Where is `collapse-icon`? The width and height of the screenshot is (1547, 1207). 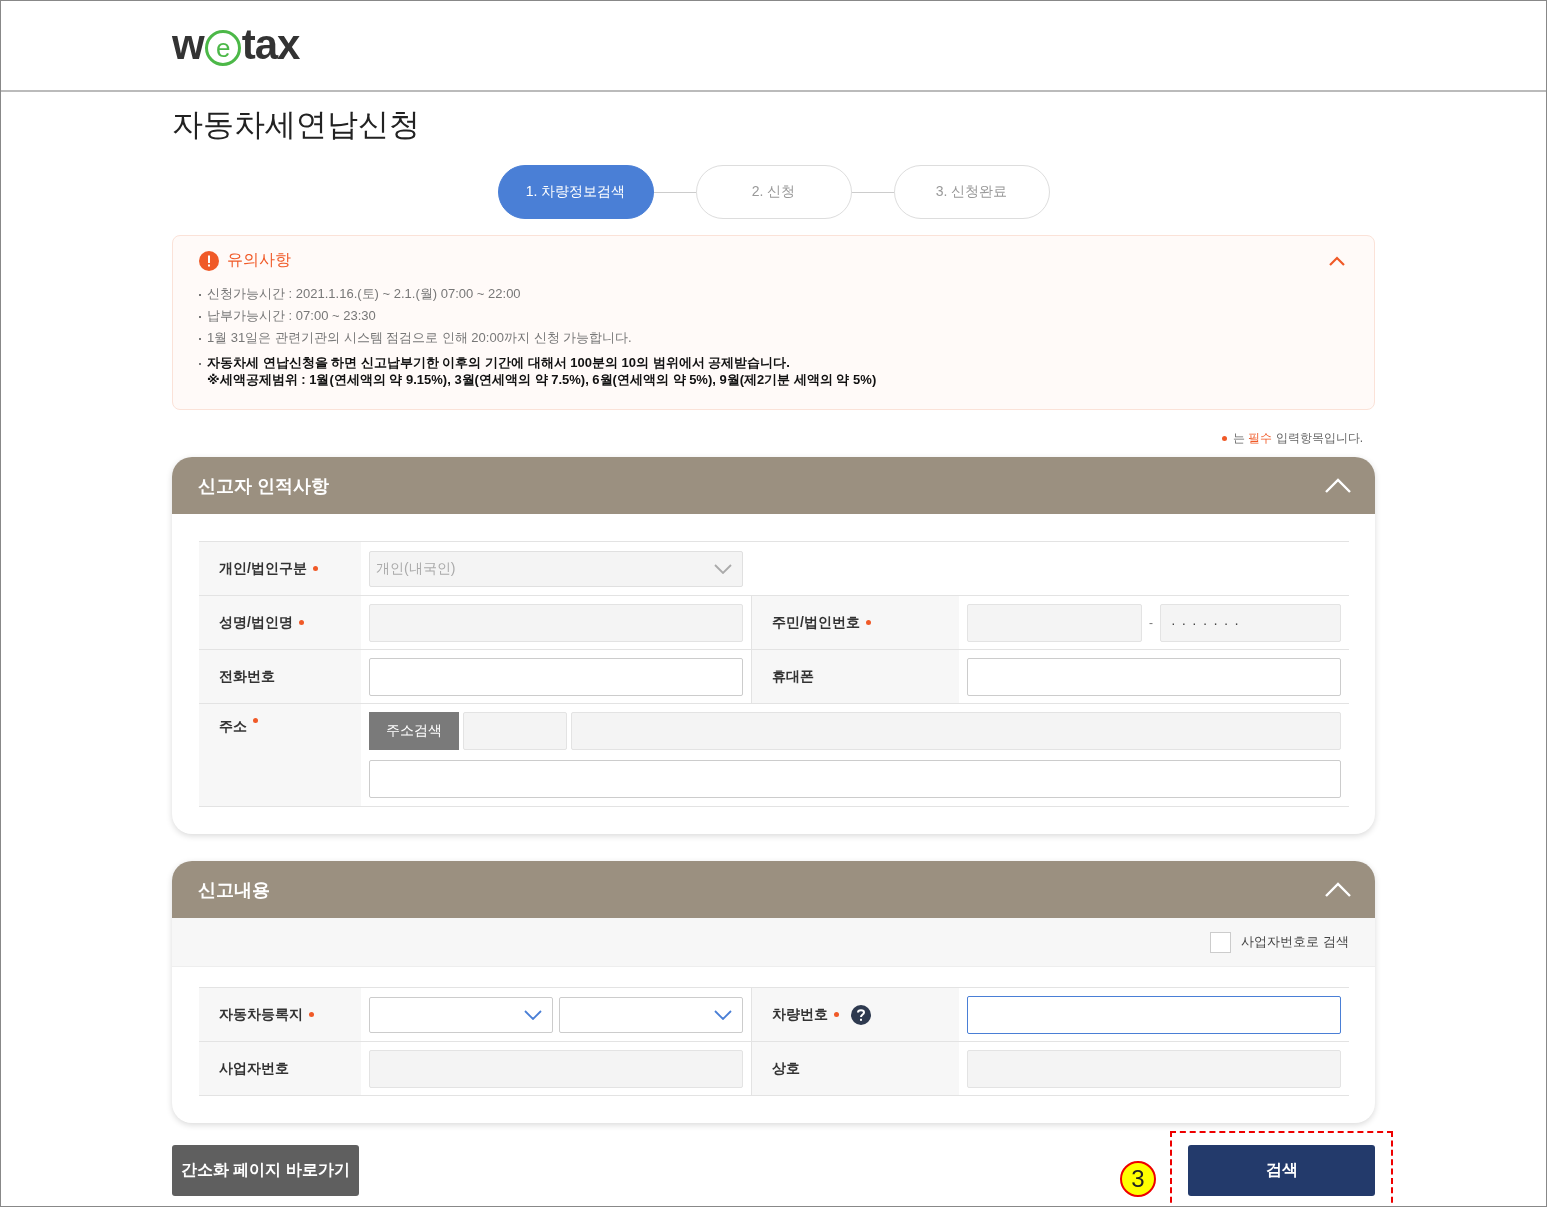
collapse-icon is located at coordinates (1337, 260).